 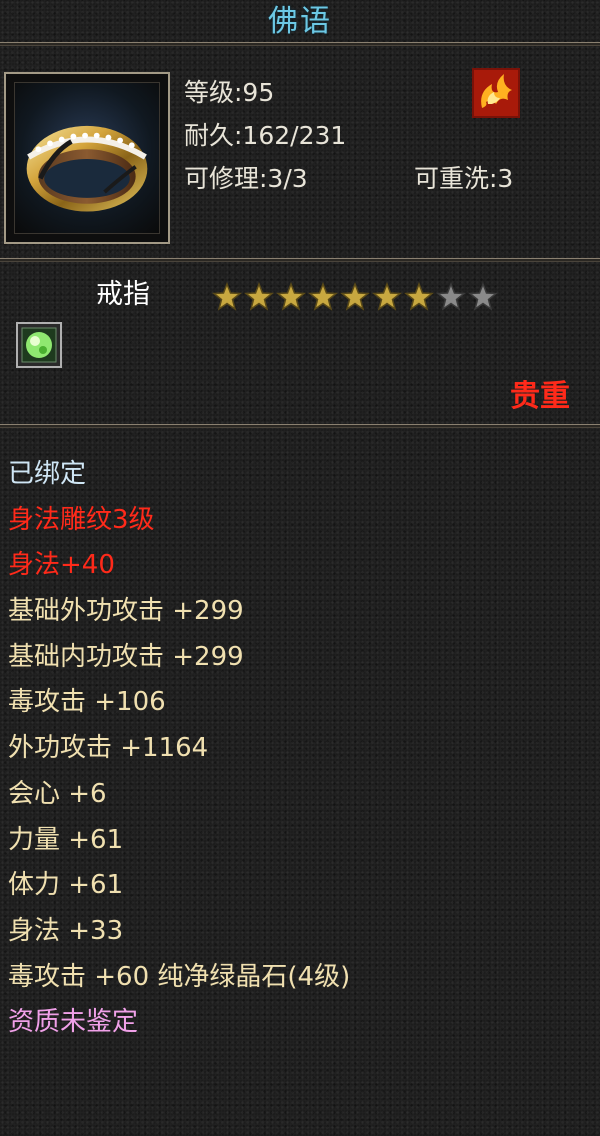 I want to click on attribute-line: 身法雕纹3级, so click(x=81, y=519).